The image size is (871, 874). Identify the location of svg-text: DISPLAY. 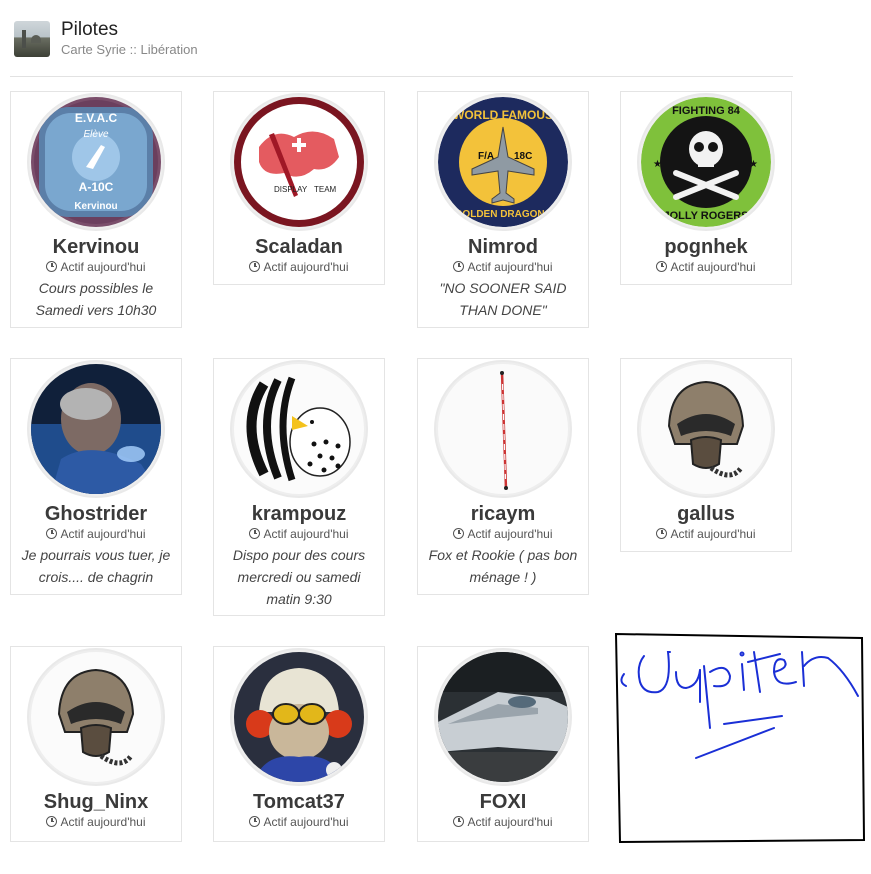
(291, 189).